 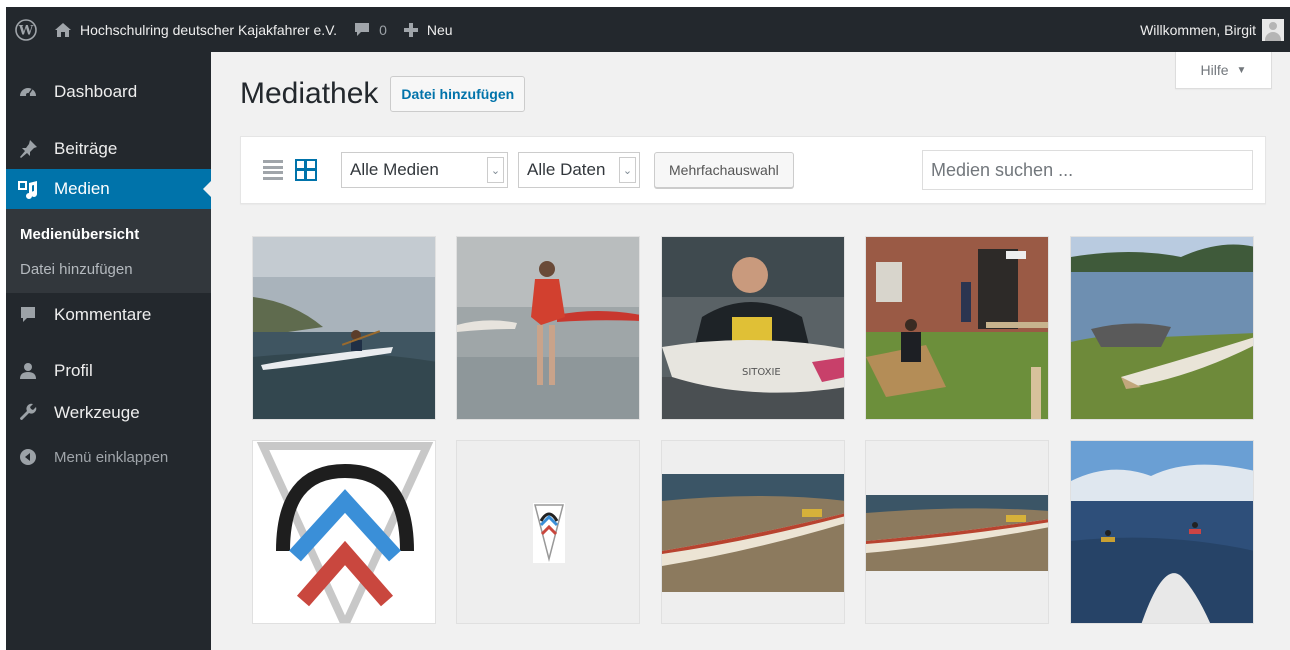 I want to click on date-filter: Alle Daten ⌄, so click(x=579, y=170).